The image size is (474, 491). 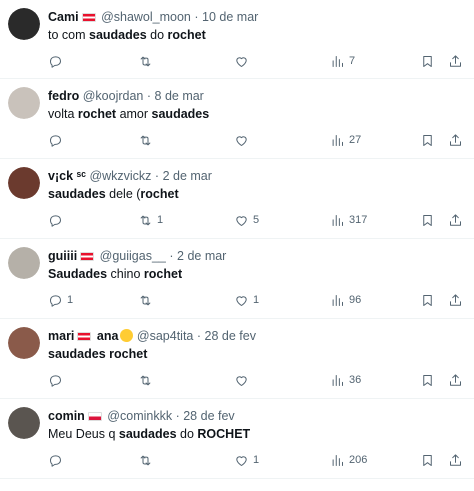 I want to click on views-button: 36, so click(x=345, y=380).